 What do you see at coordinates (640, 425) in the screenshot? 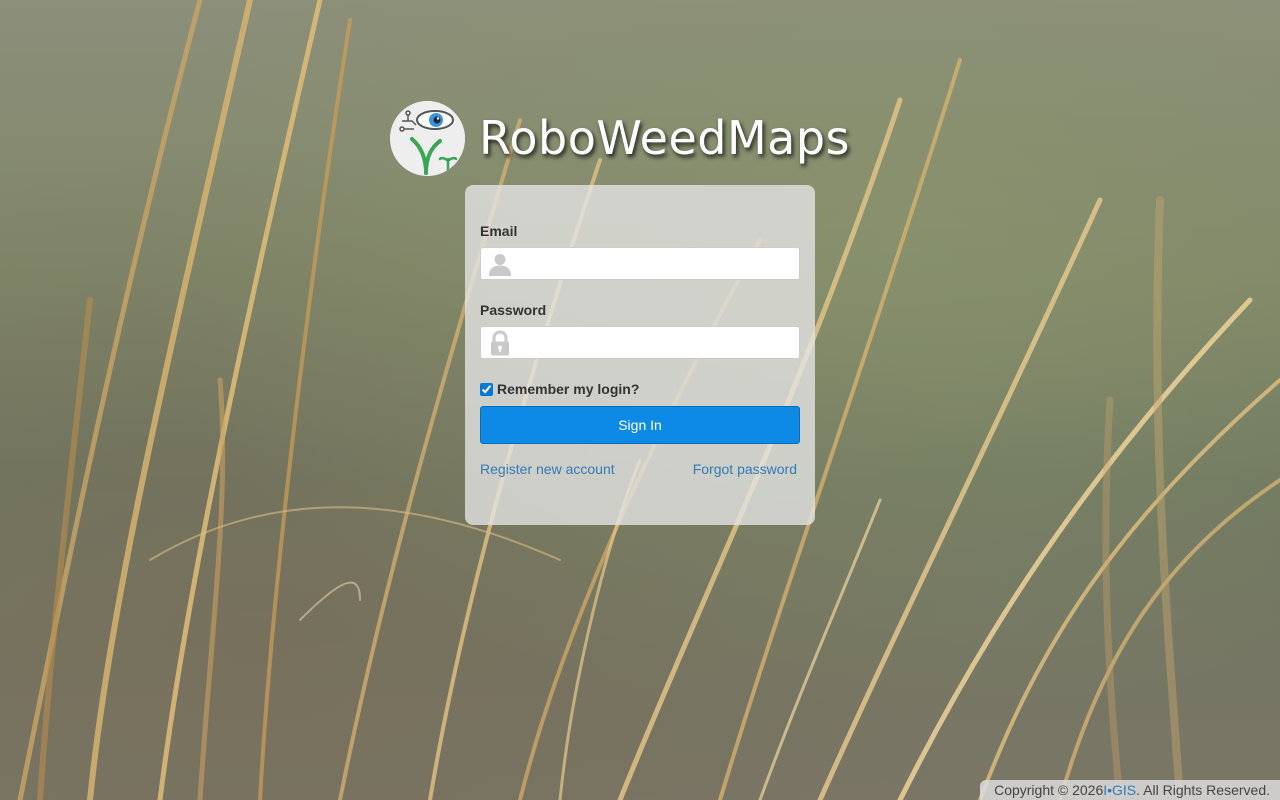
I see `sign-in-button: Sign In` at bounding box center [640, 425].